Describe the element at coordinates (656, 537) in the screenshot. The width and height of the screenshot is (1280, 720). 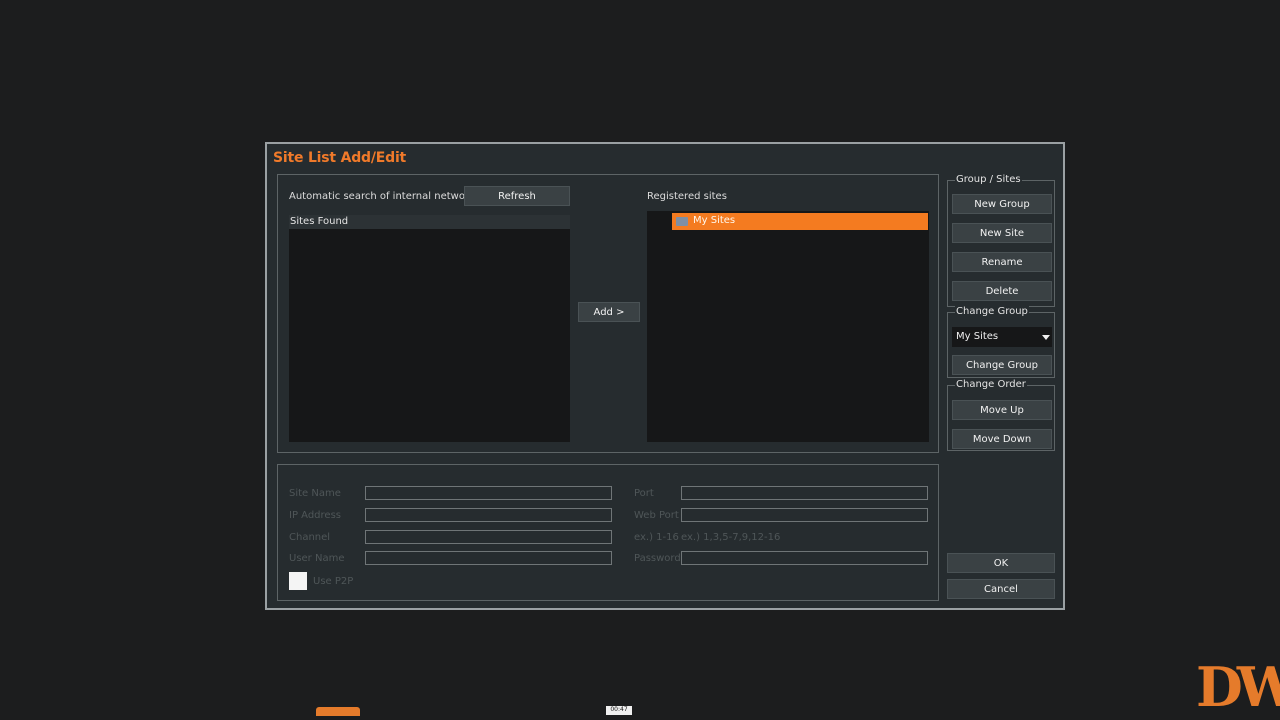
I see `channel-example-1: ex.) 1-16` at that location.